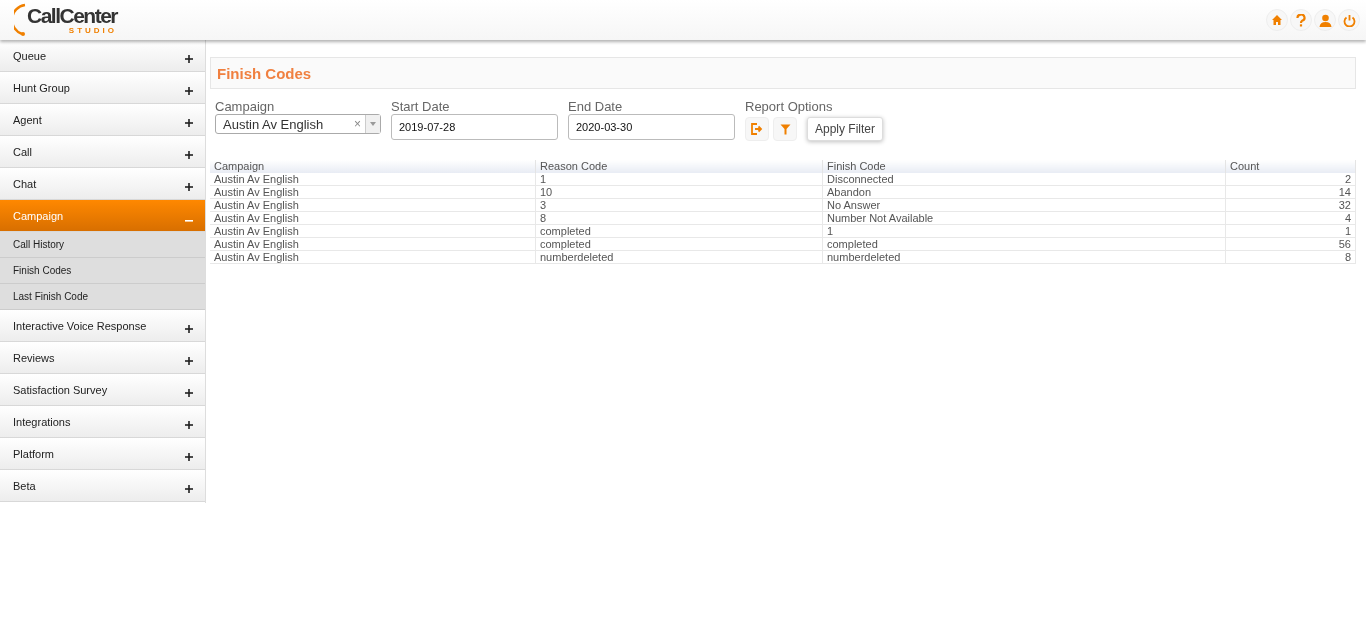  Describe the element at coordinates (474, 127) in the screenshot. I see `date-field: 2019-07-28` at that location.